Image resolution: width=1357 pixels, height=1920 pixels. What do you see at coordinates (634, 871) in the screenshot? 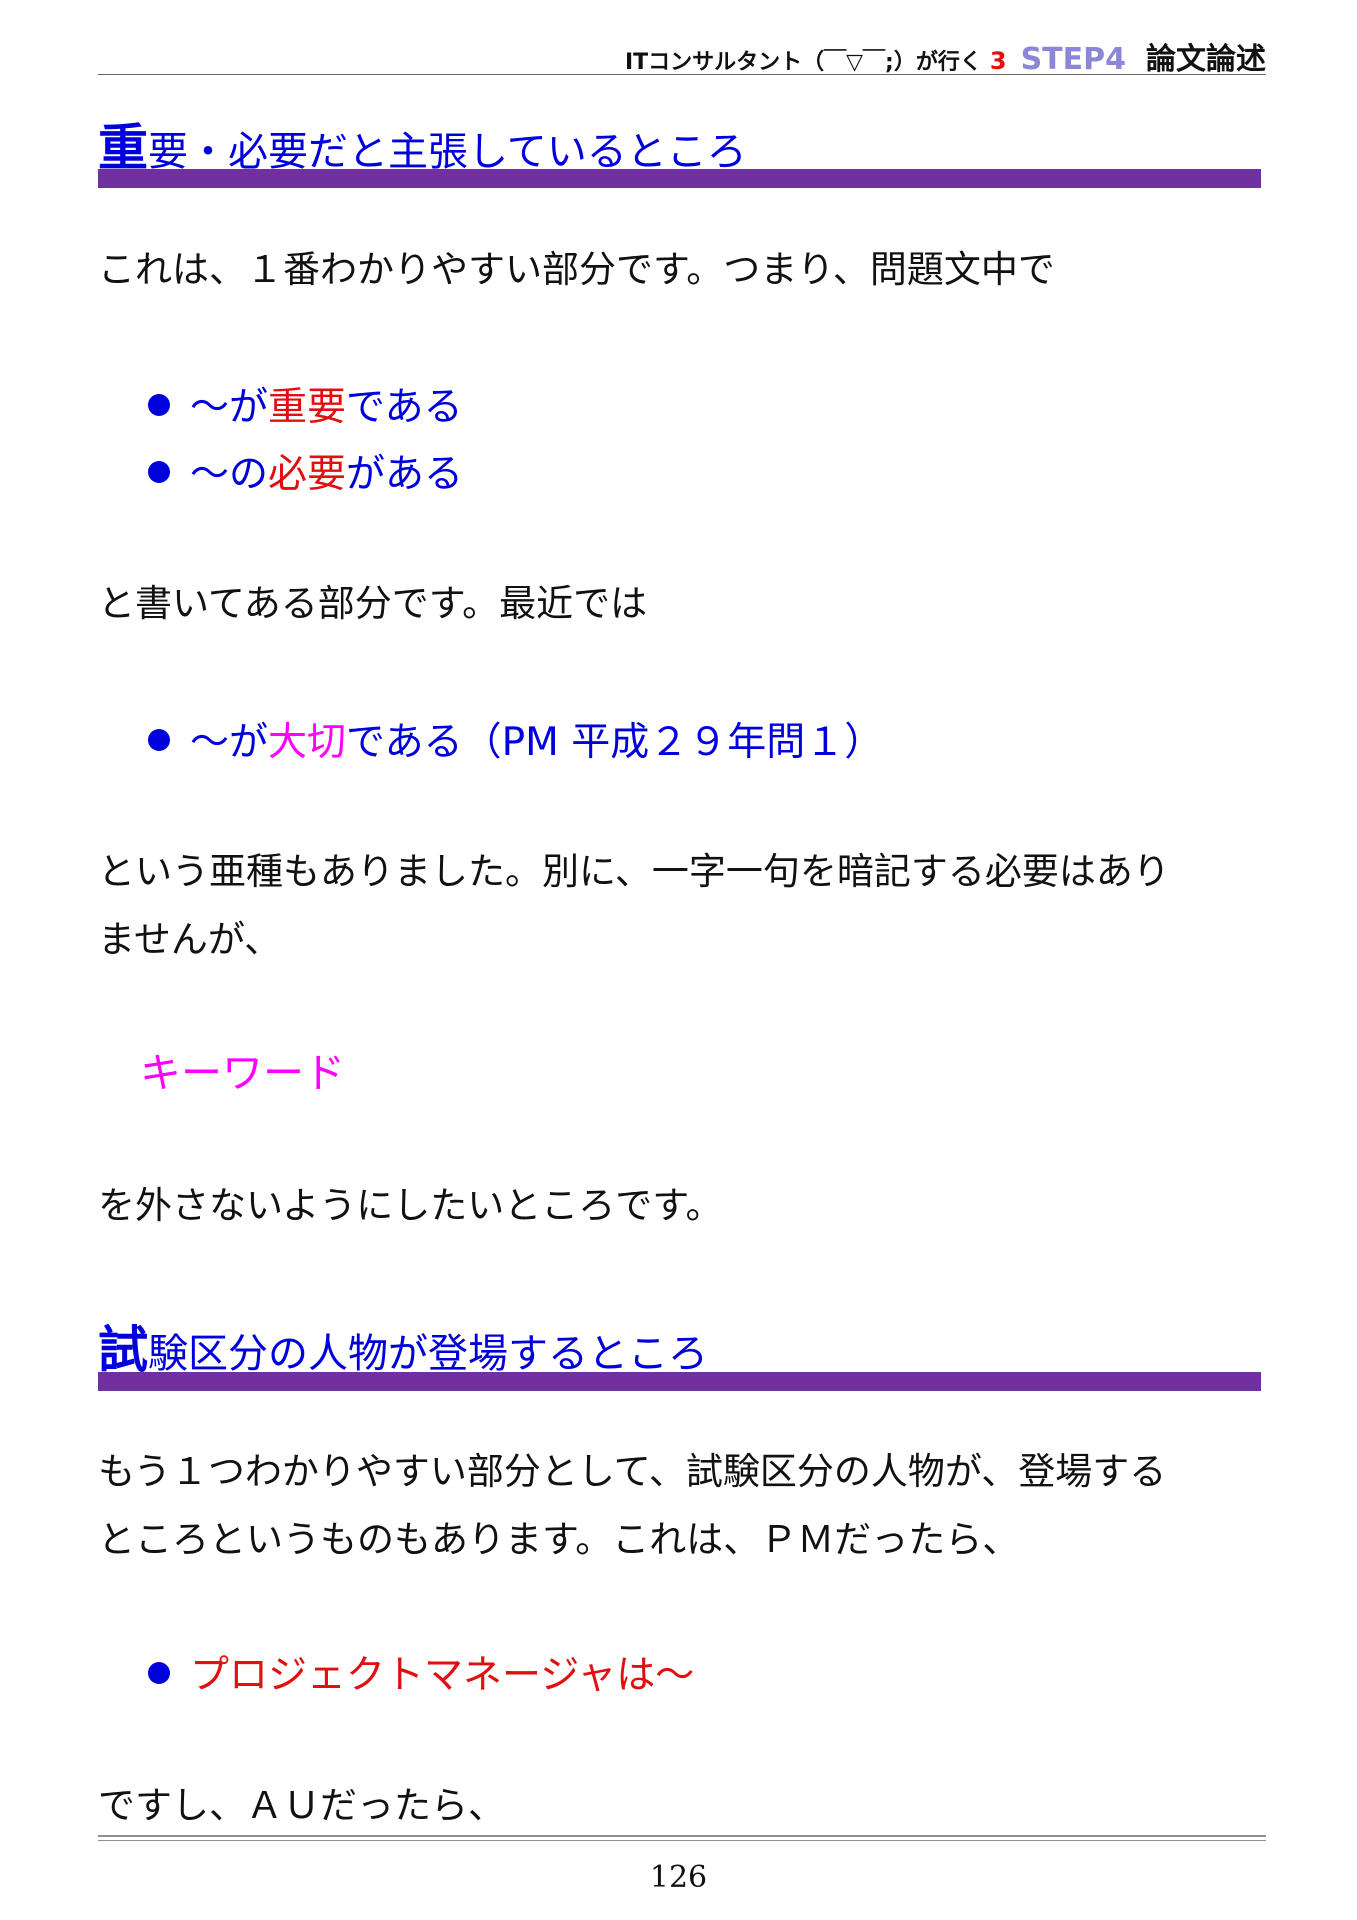
I see `paragraph-line: という亜種もありました。別に、一字一句を暗記する必要はあり` at bounding box center [634, 871].